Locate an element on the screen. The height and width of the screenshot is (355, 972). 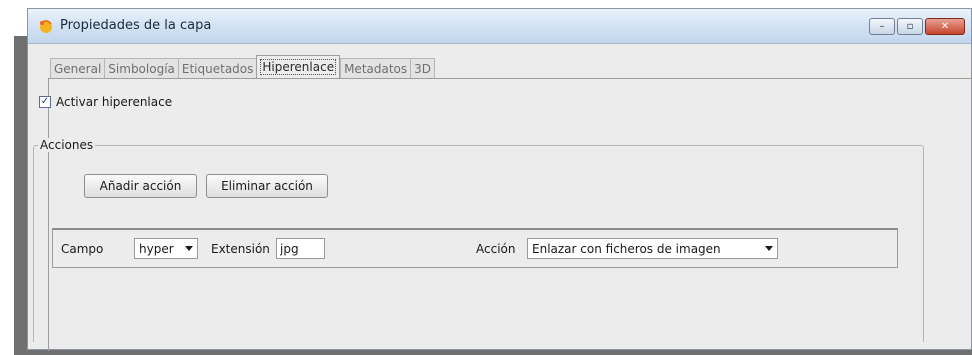
maximize-icon: ▫ is located at coordinates (910, 26).